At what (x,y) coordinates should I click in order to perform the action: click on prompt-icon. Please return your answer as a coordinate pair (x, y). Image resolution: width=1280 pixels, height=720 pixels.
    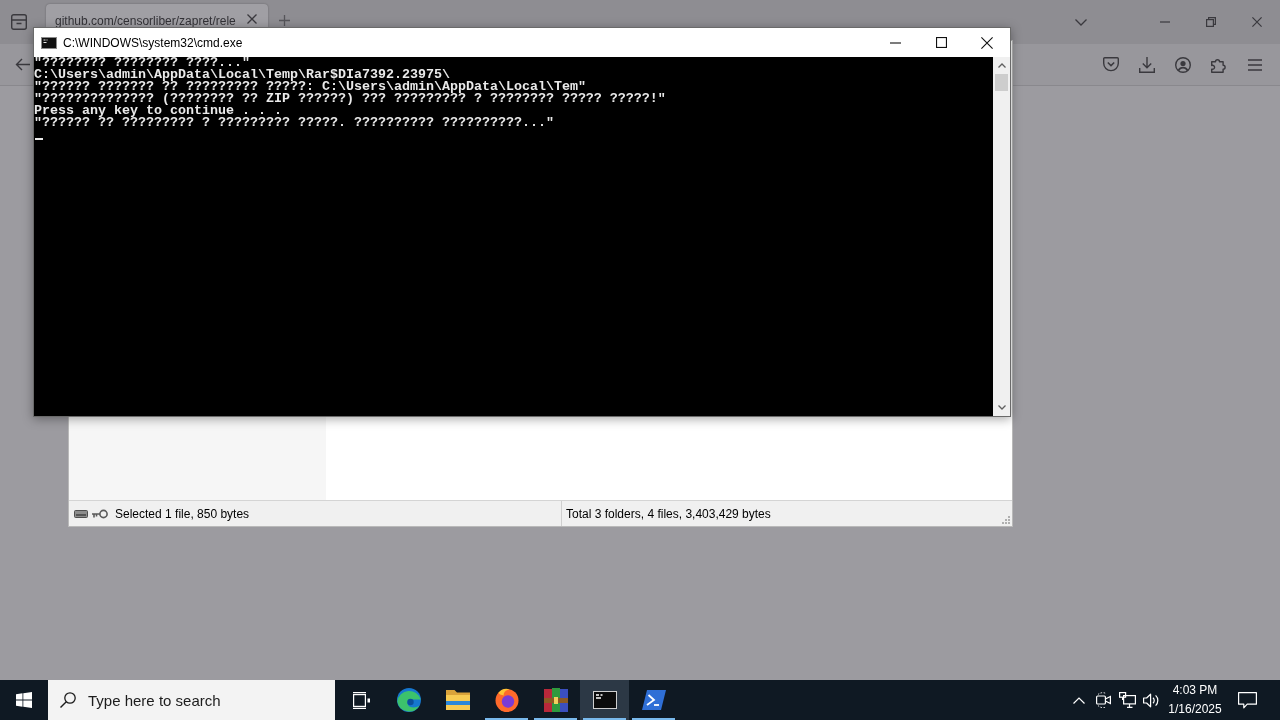
    Looking at the image, I should click on (653, 700).